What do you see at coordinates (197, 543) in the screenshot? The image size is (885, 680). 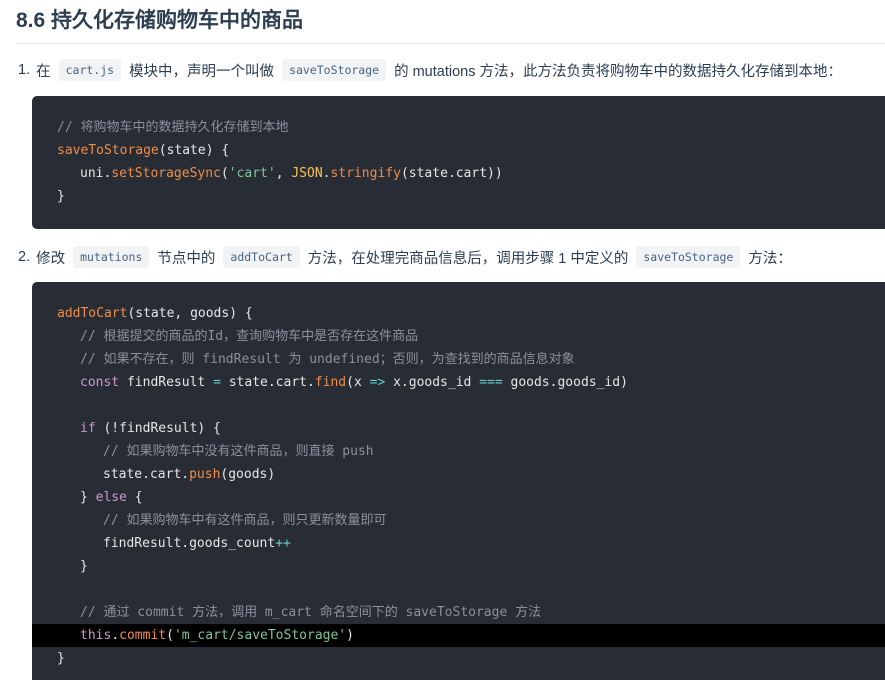 I see `code-line: findResult.goods_count++` at bounding box center [197, 543].